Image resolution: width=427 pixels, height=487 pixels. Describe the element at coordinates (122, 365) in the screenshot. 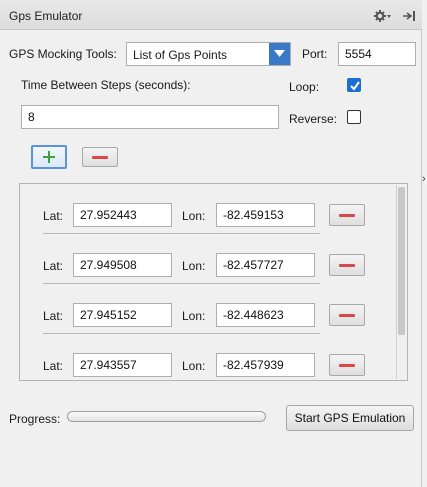

I see `lat-input: 27.943557` at that location.